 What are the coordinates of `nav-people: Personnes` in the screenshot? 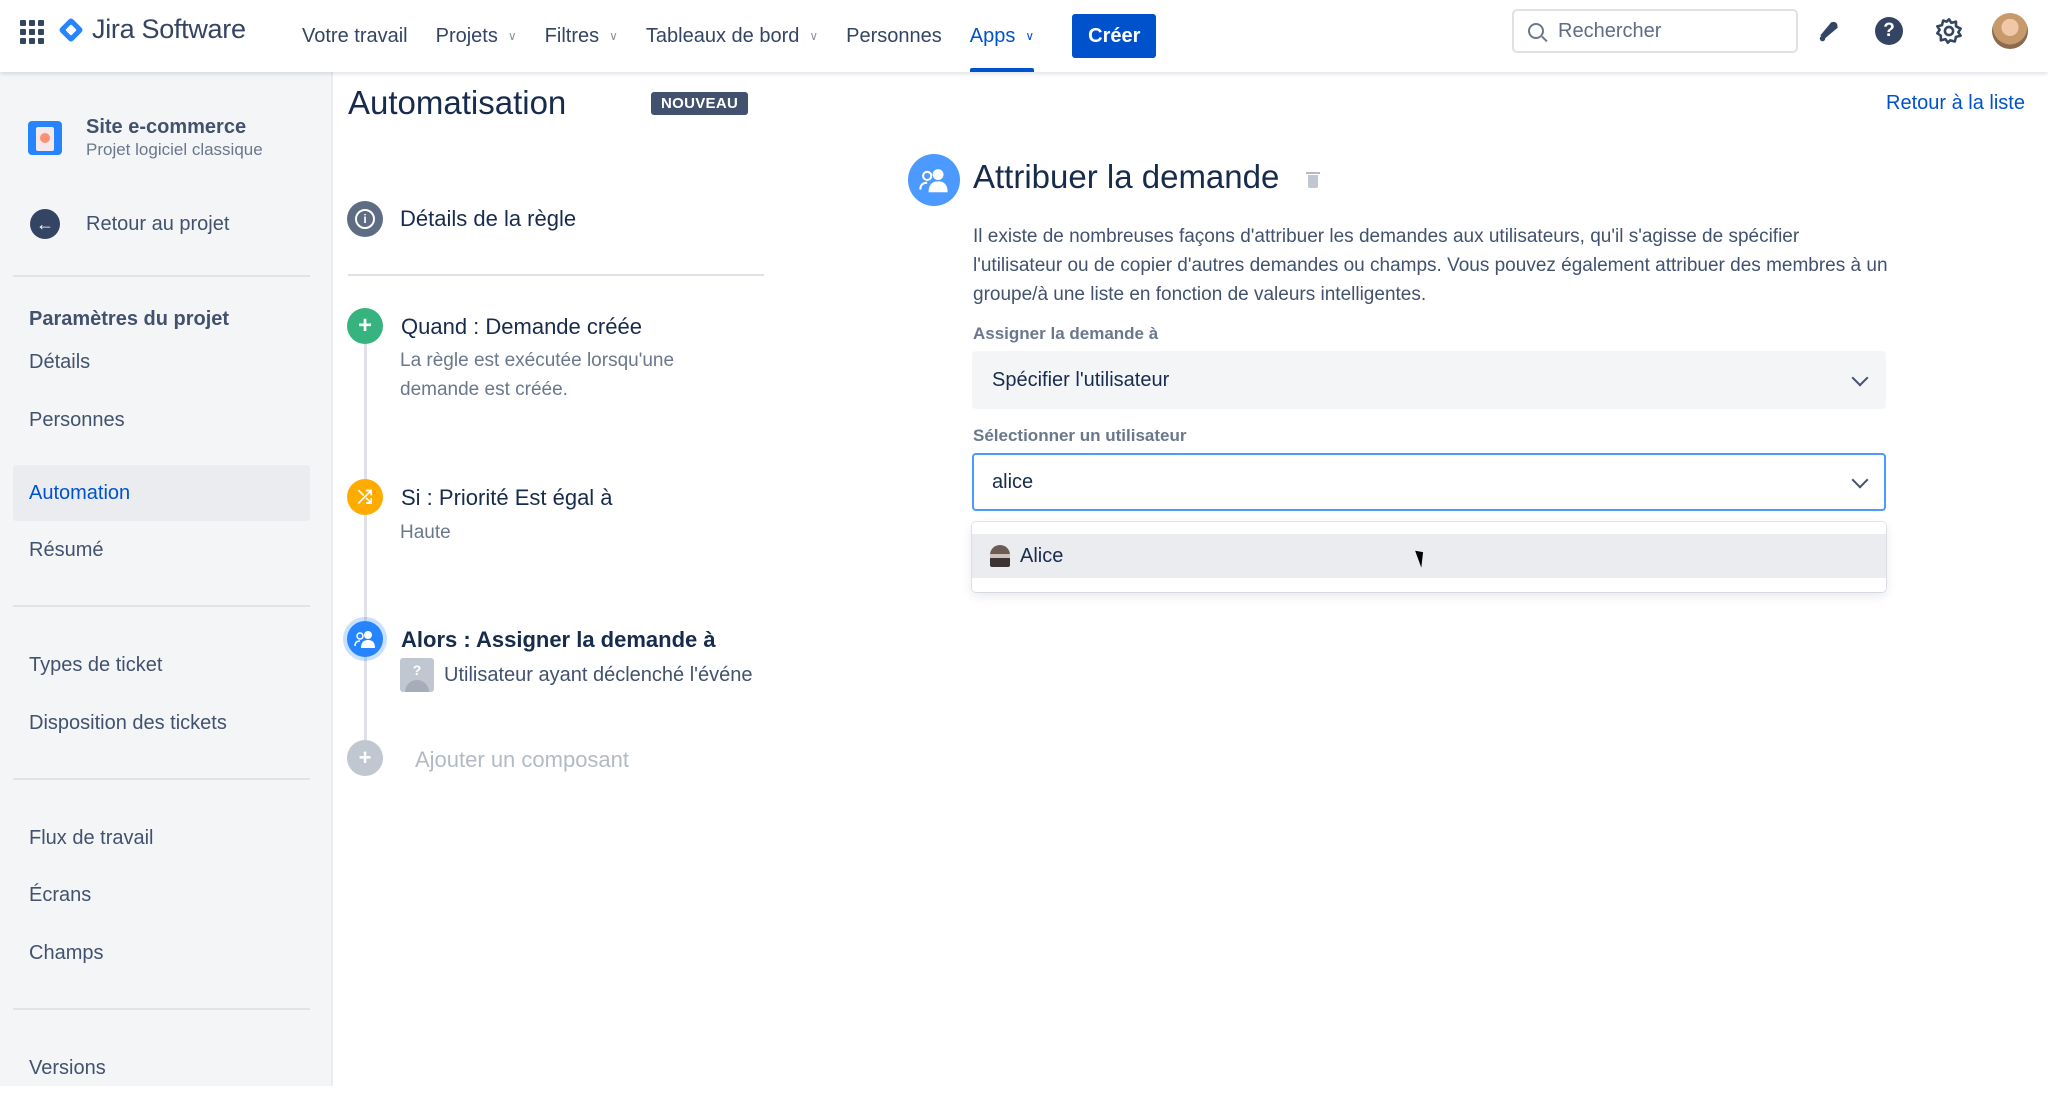 It's located at (894, 36).